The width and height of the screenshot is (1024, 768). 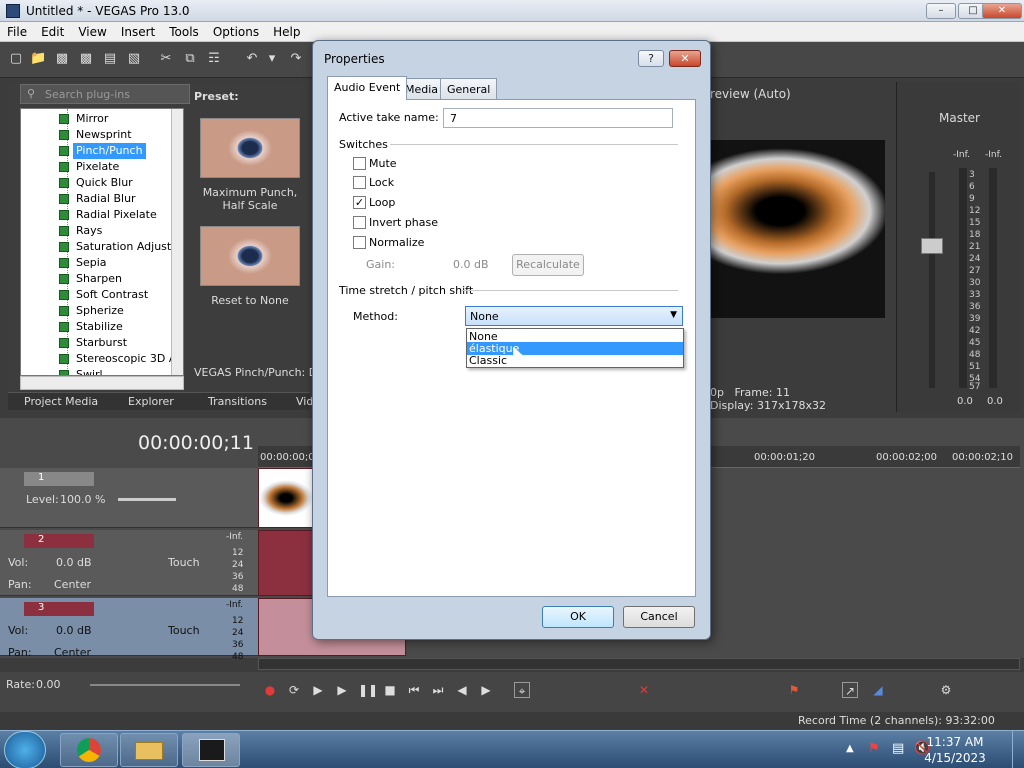 I want to click on tab-video-fx: Vid, so click(x=304, y=401).